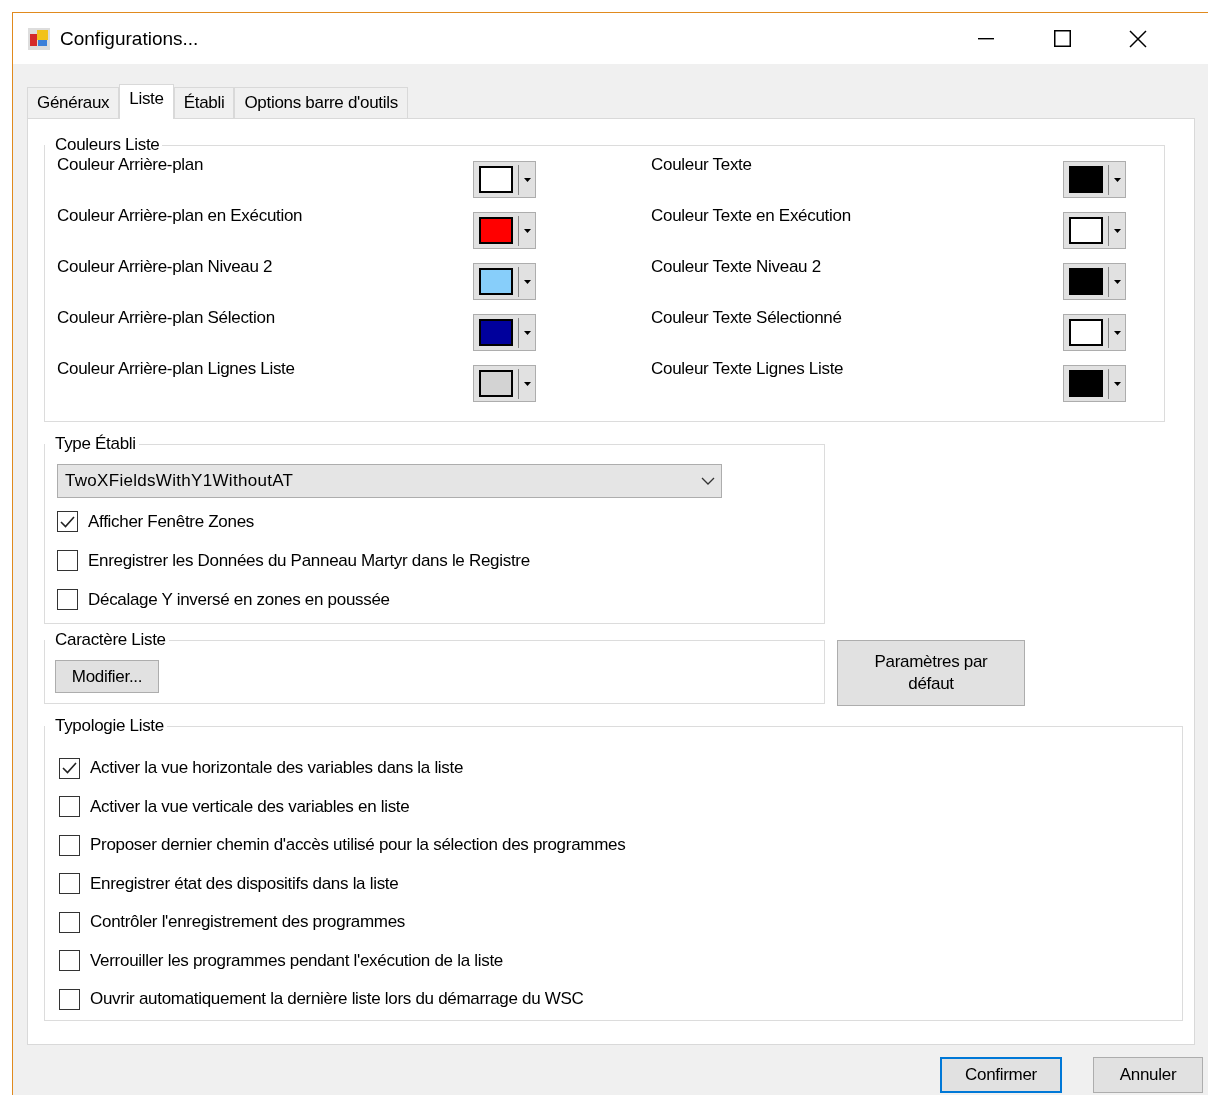 The width and height of the screenshot is (1208, 1095). I want to click on app-icon, so click(39, 38).